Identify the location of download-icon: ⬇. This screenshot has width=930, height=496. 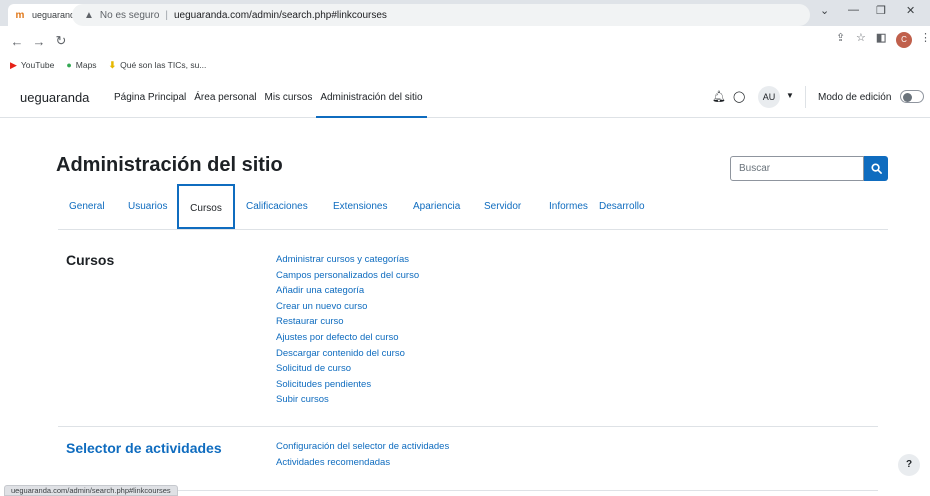
(112, 64).